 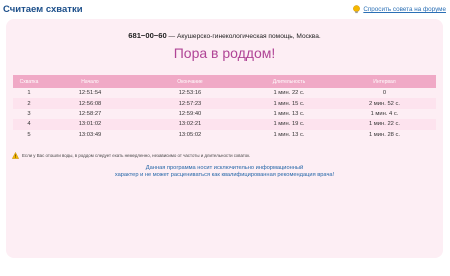 What do you see at coordinates (224, 93) in the screenshot?
I see `table-row: 1 12:51:54 12:53:16 1 мин. 22 с. 0` at bounding box center [224, 93].